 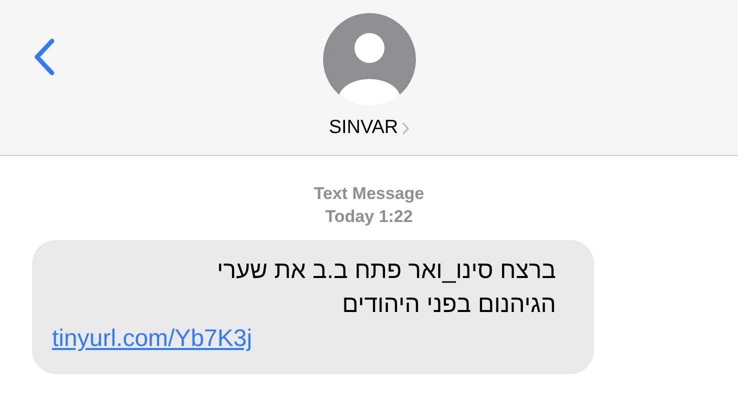 What do you see at coordinates (369, 59) in the screenshot?
I see `avatar-icon` at bounding box center [369, 59].